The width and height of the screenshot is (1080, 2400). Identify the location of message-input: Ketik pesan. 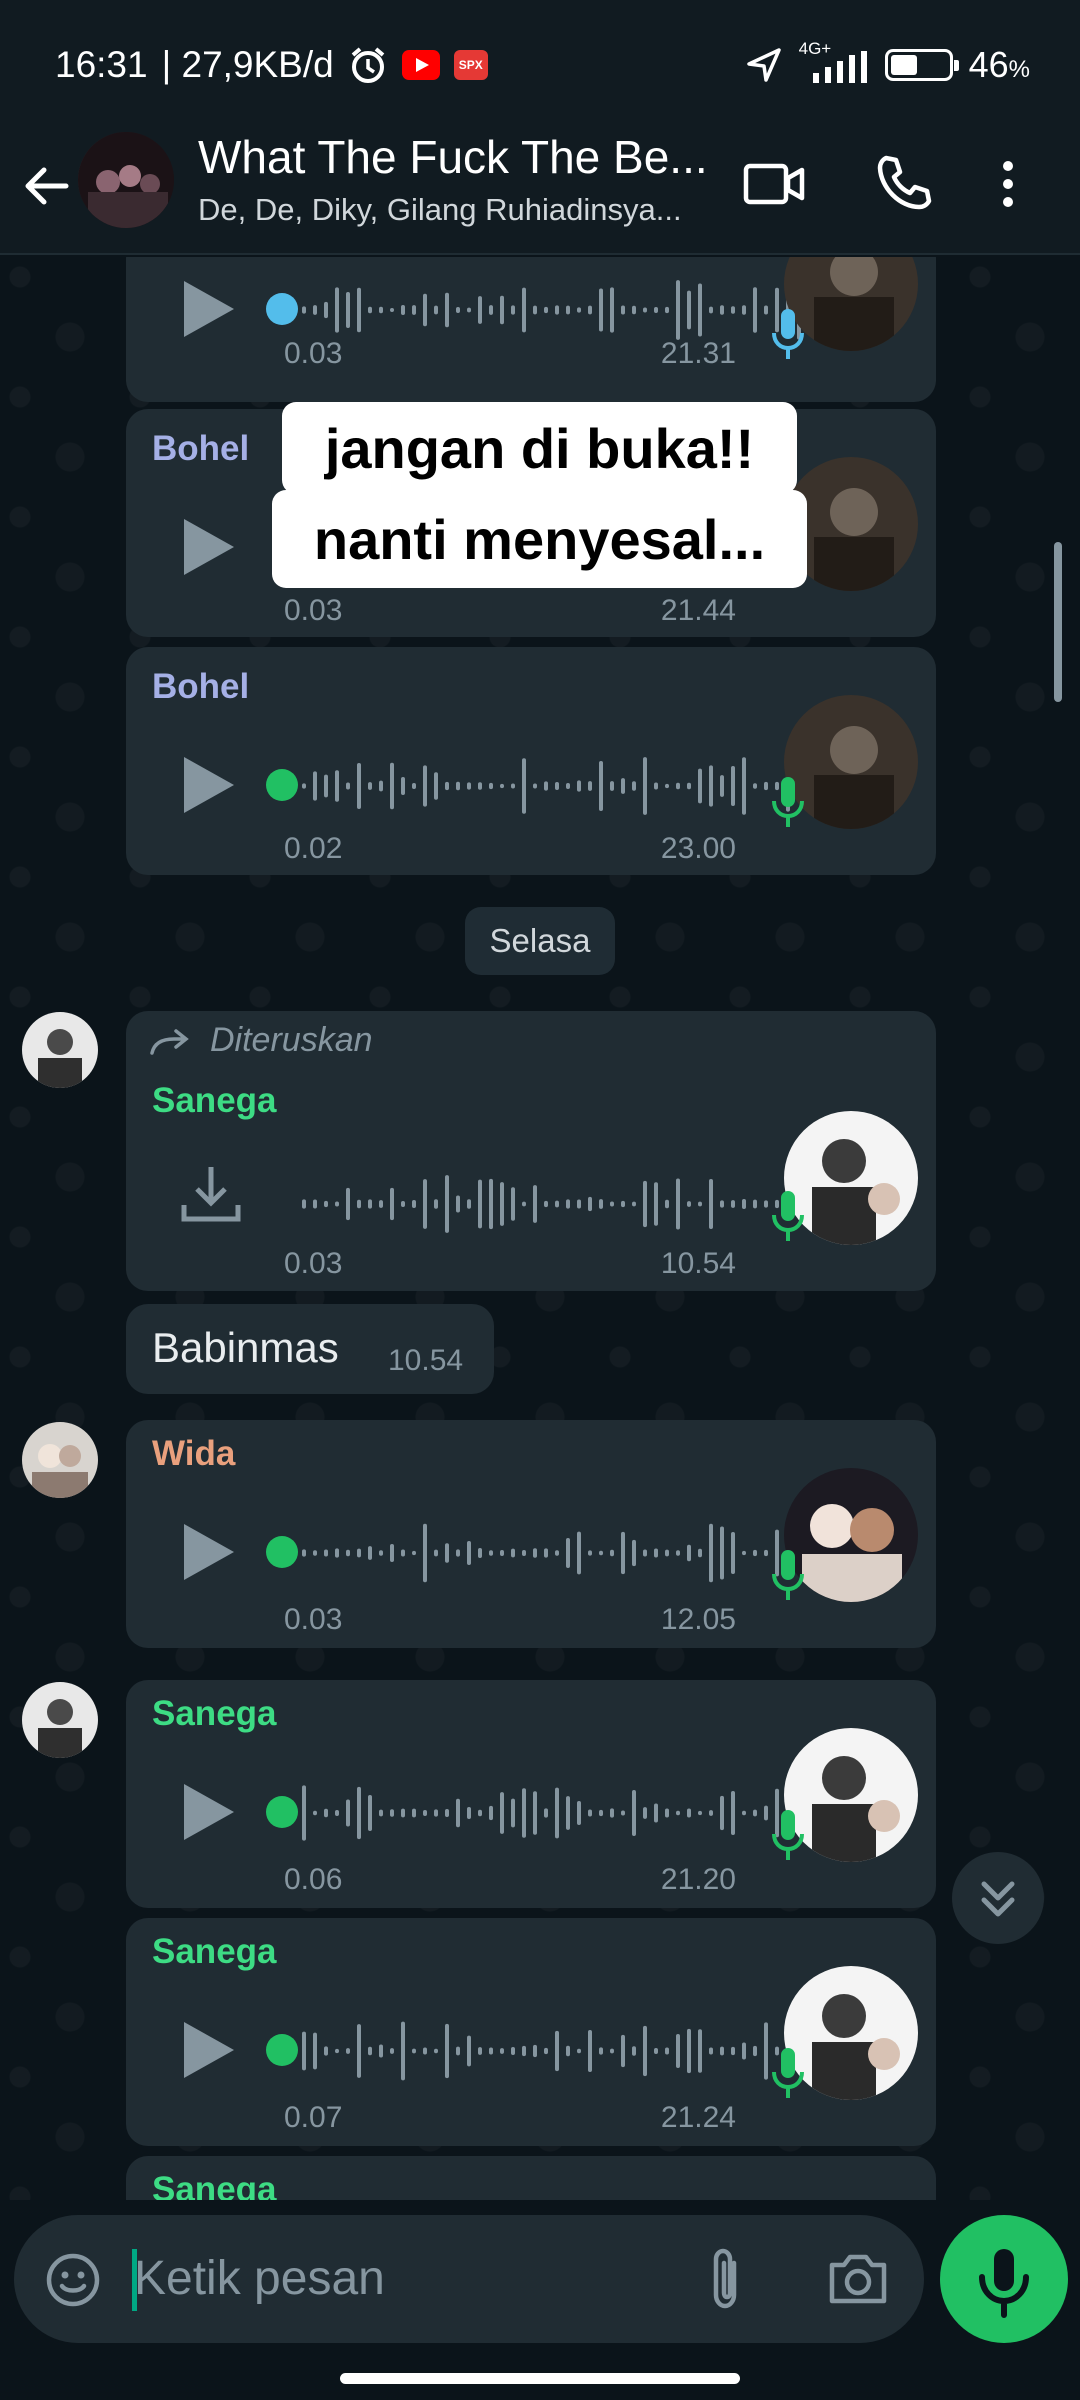
(259, 2278).